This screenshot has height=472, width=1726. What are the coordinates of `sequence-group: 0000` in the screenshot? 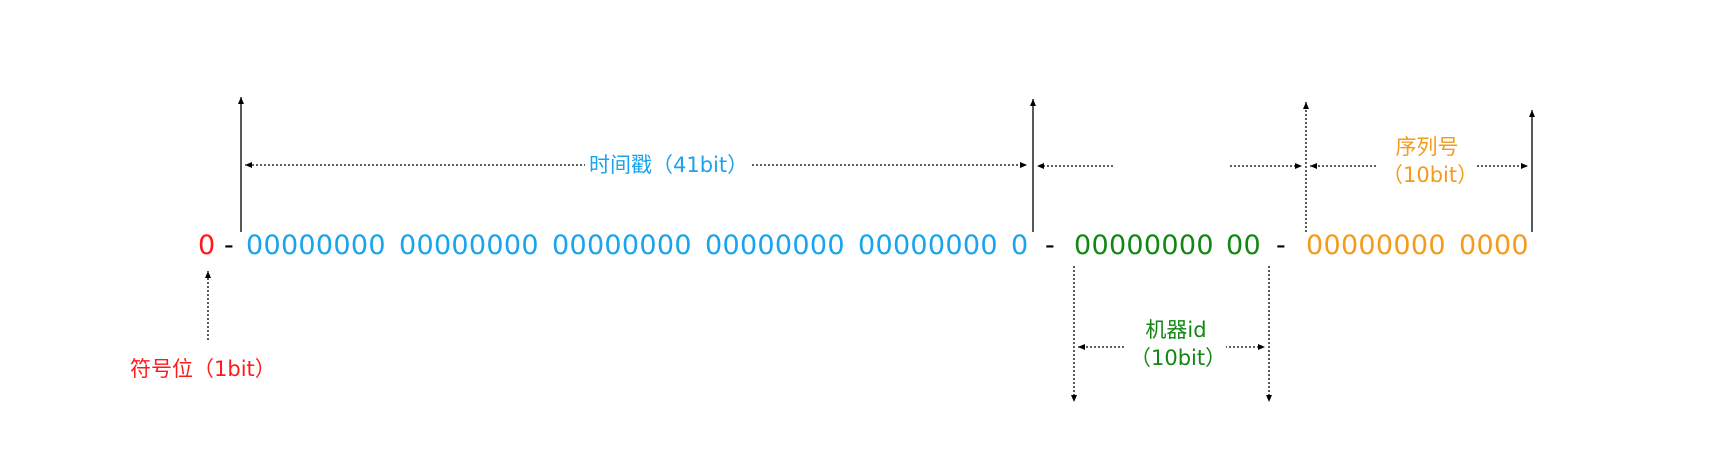 It's located at (1494, 245).